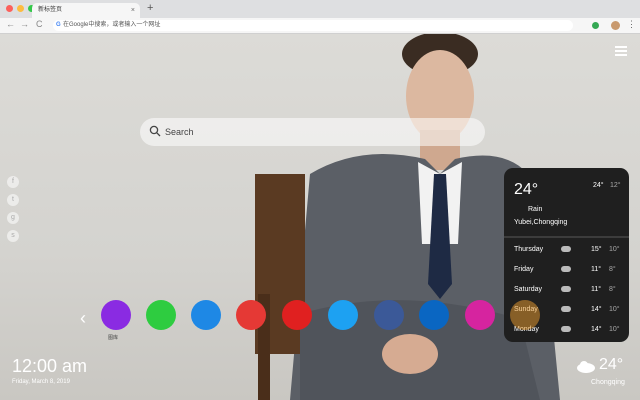 The image size is (640, 400). Describe the element at coordinates (161, 315) in the screenshot. I see `checklist-icon` at that location.